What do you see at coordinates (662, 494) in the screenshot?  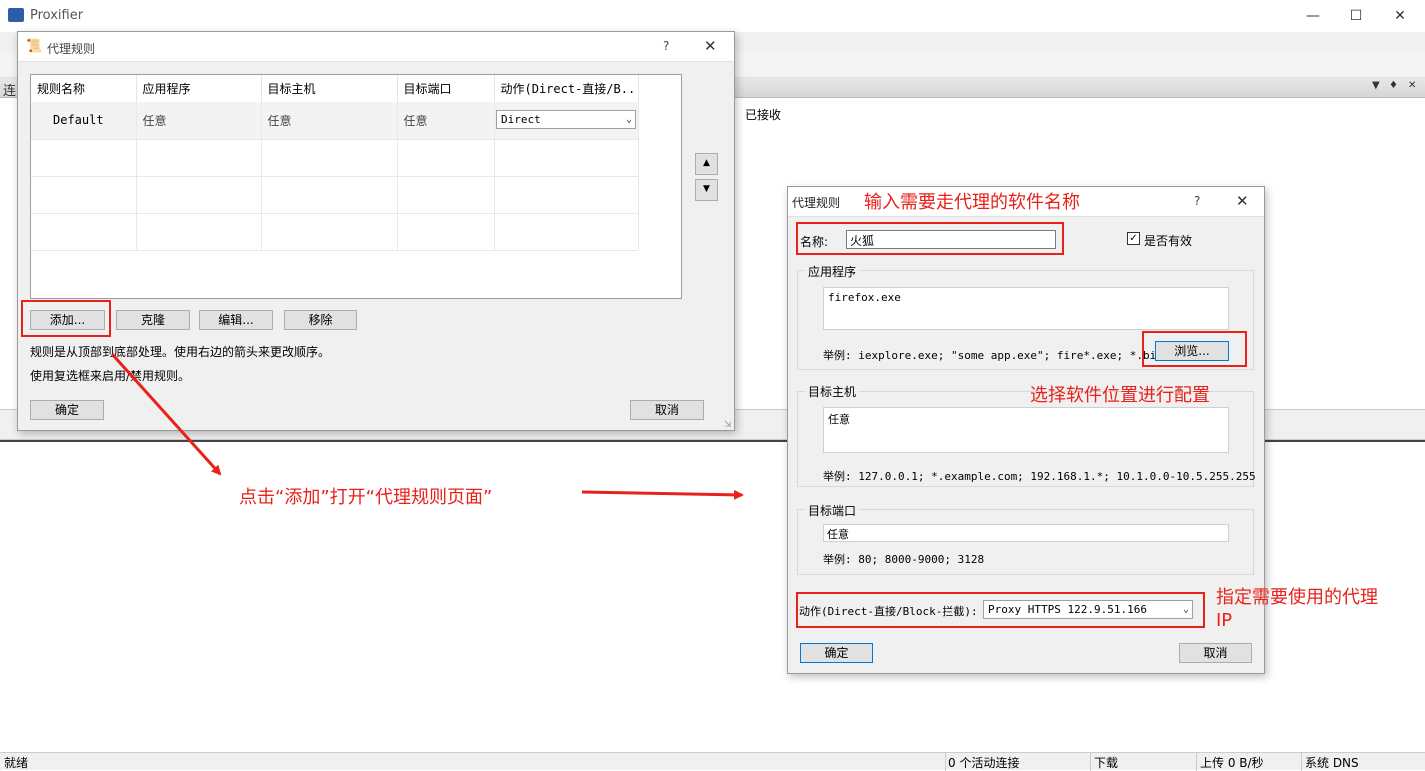 I see `arrow-to-rule-dialog` at bounding box center [662, 494].